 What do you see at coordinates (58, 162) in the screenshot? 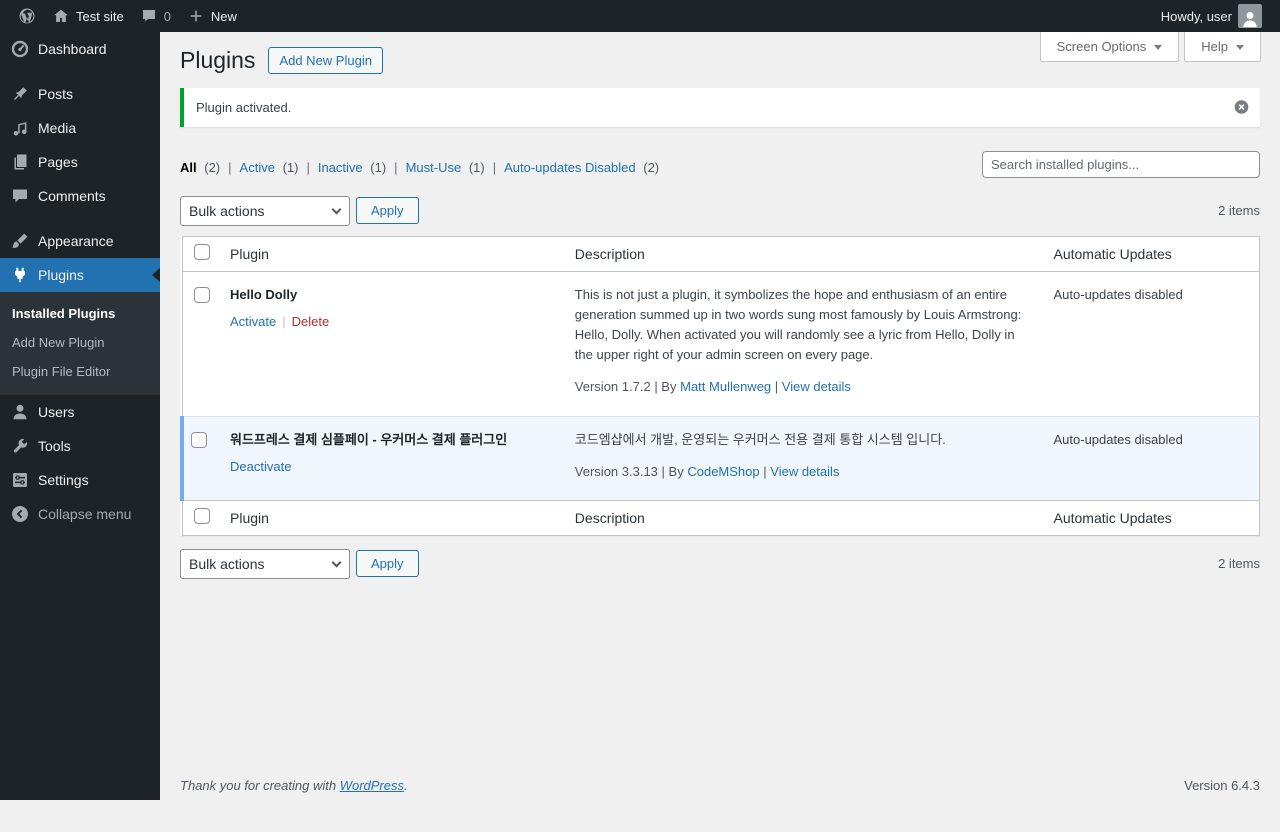
I see `sidebar-item-label: Pages` at bounding box center [58, 162].